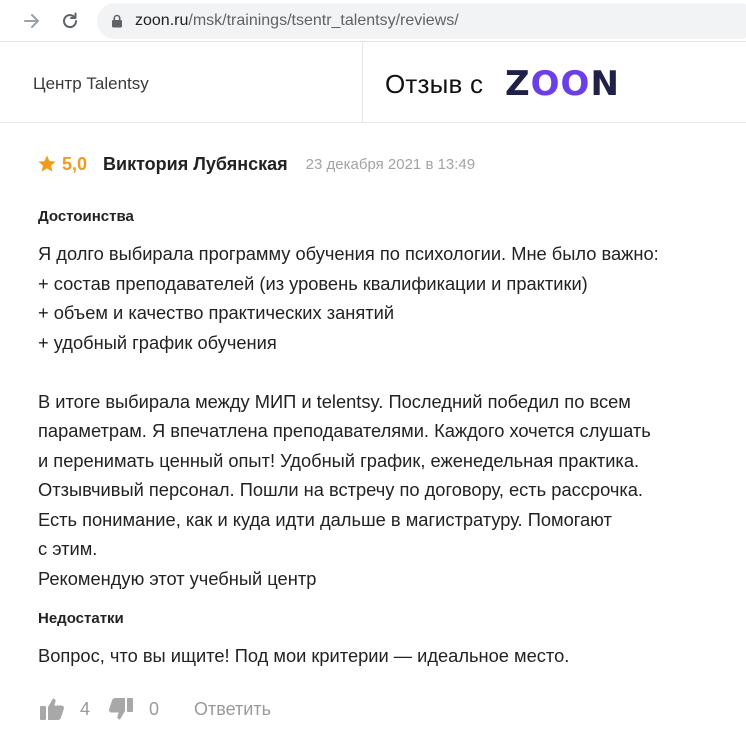 The width and height of the screenshot is (746, 748). I want to click on pros-title: Достоинства, so click(86, 216).